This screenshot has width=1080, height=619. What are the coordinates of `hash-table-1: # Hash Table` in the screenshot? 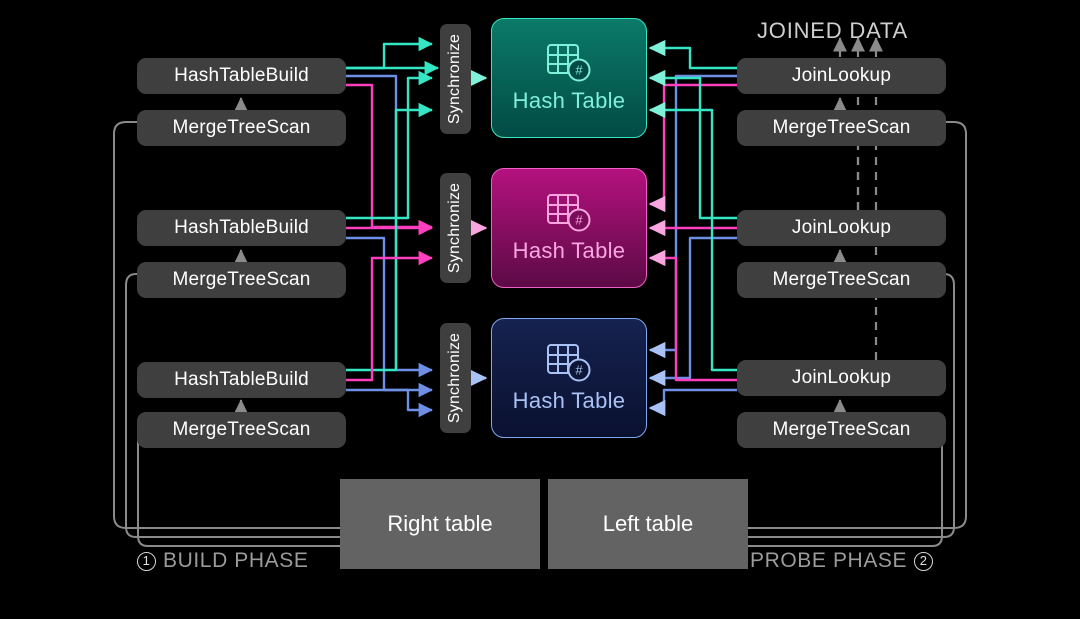 It's located at (569, 78).